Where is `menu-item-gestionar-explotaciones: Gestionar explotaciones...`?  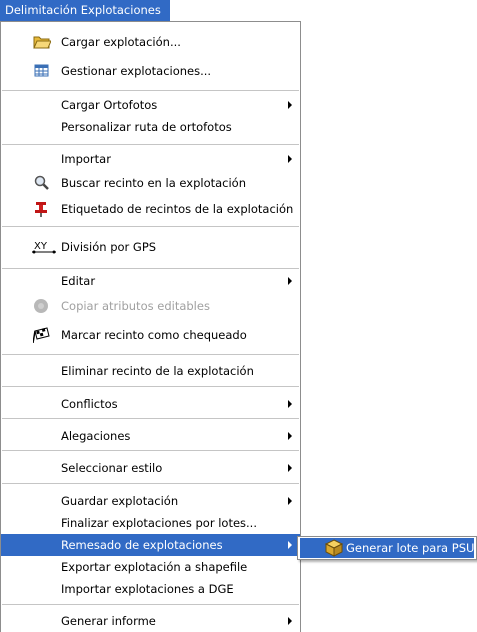
menu-item-gestionar-explotaciones: Gestionar explotaciones... is located at coordinates (150, 71).